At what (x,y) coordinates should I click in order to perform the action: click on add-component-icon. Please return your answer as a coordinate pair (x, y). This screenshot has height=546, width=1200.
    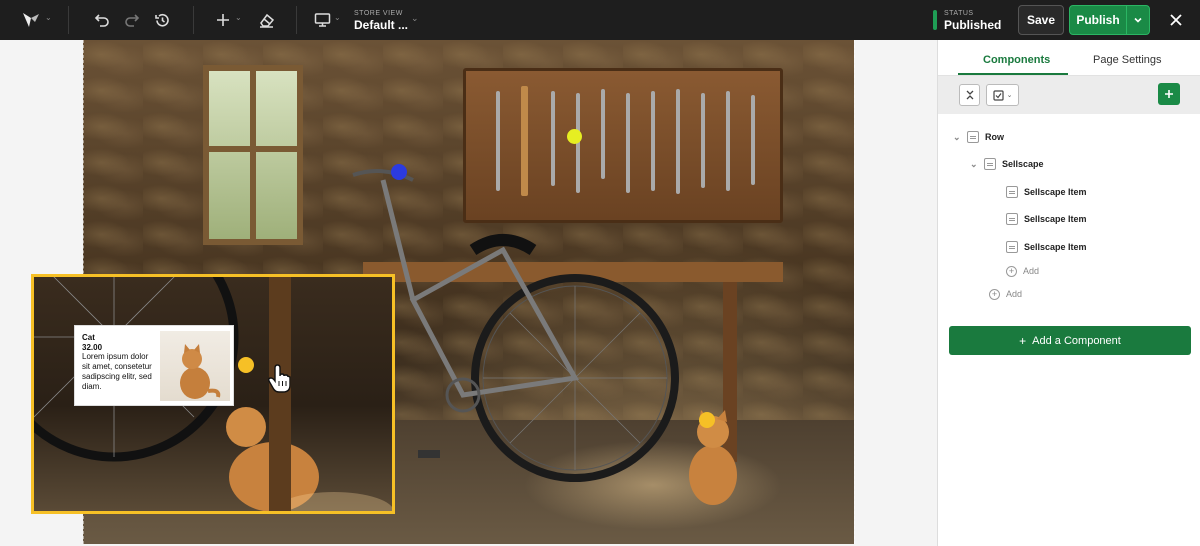
    Looking at the image, I should click on (1169, 94).